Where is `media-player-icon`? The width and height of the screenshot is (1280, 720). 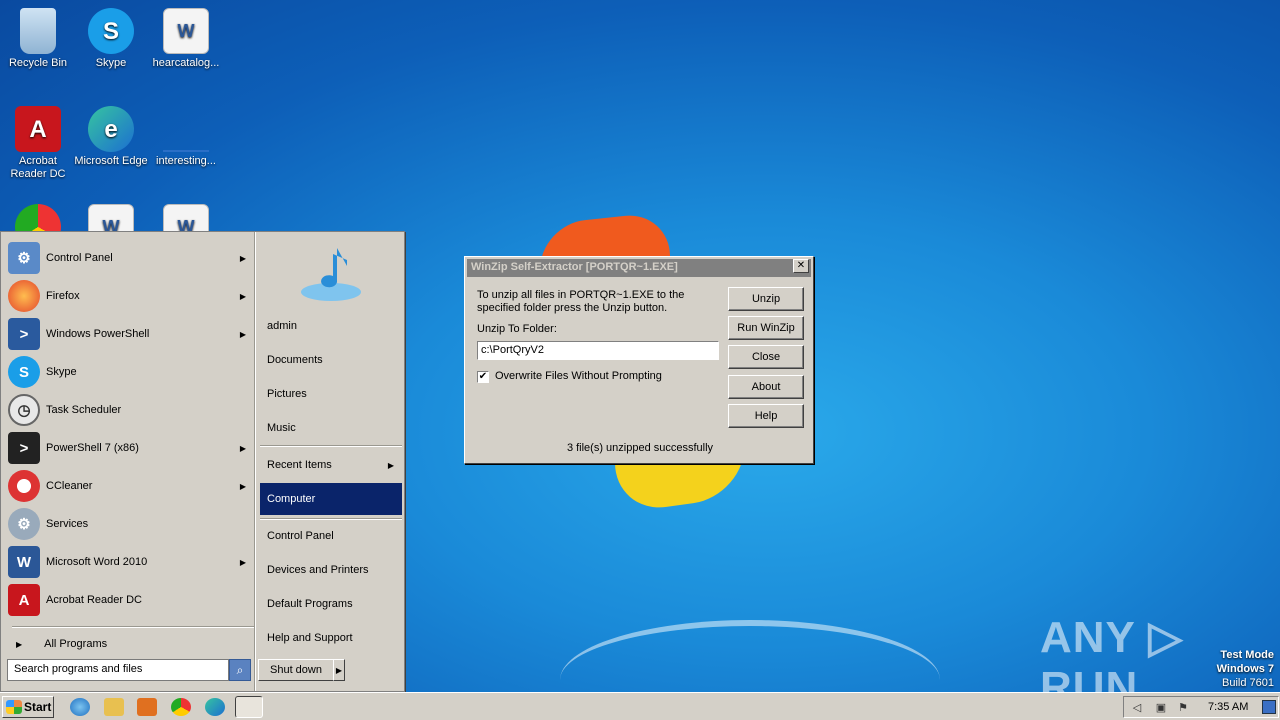 media-player-icon is located at coordinates (147, 707).